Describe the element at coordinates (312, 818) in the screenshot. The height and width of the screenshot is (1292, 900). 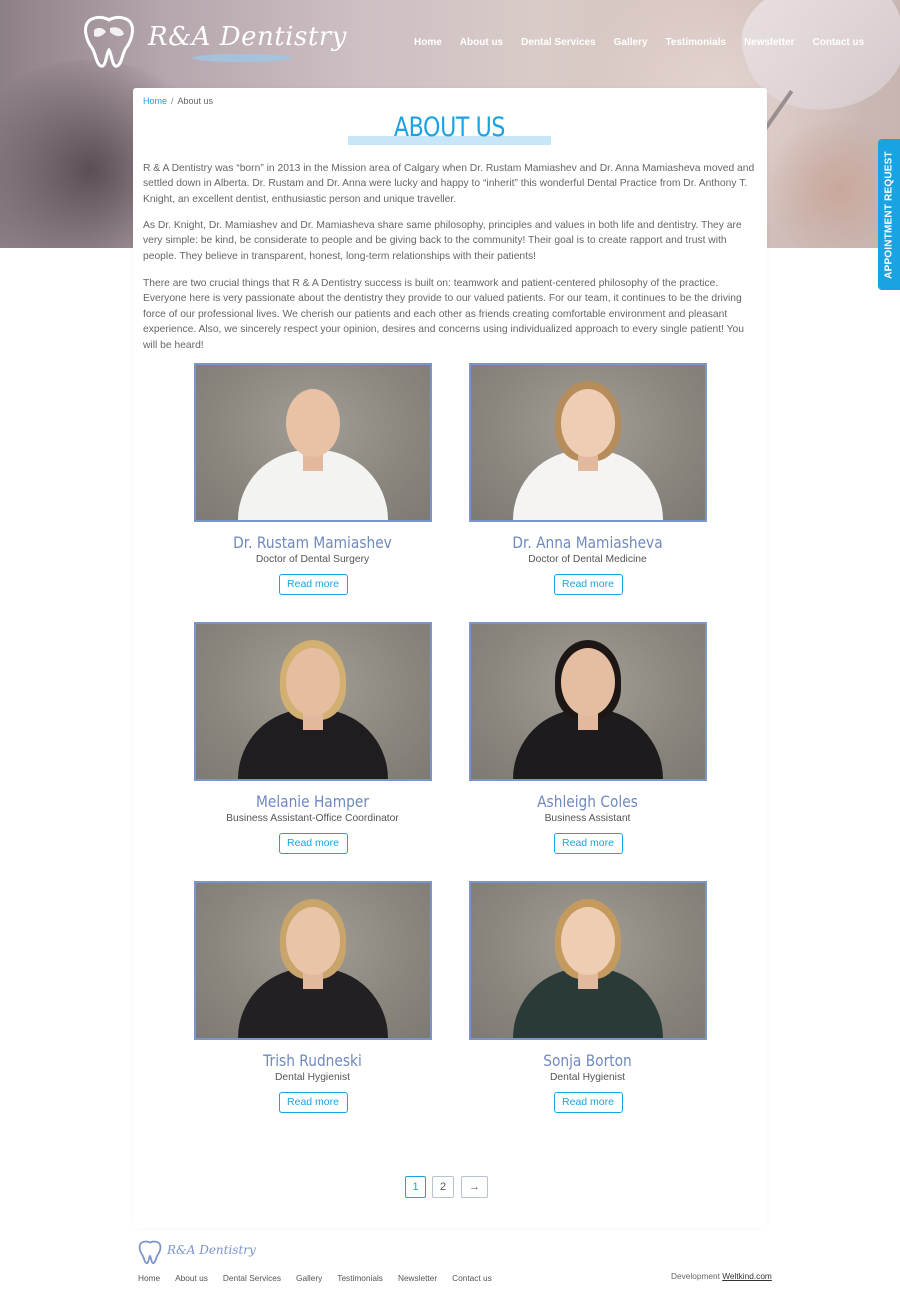
I see `staff-role: Business Assistant-Office Coordinator` at that location.